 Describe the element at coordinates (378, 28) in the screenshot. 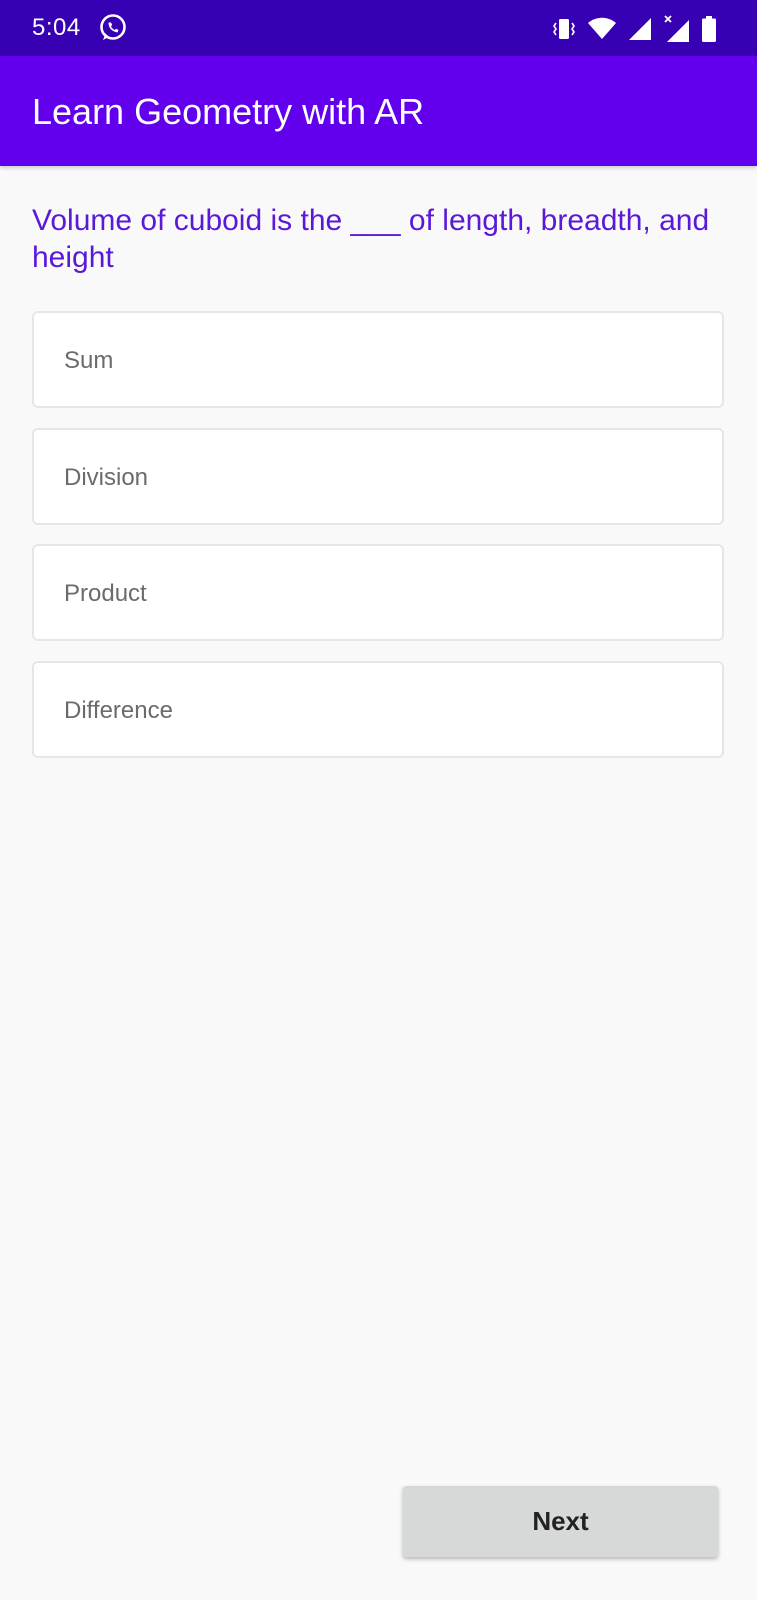

I see `status-bar: 5:04` at that location.